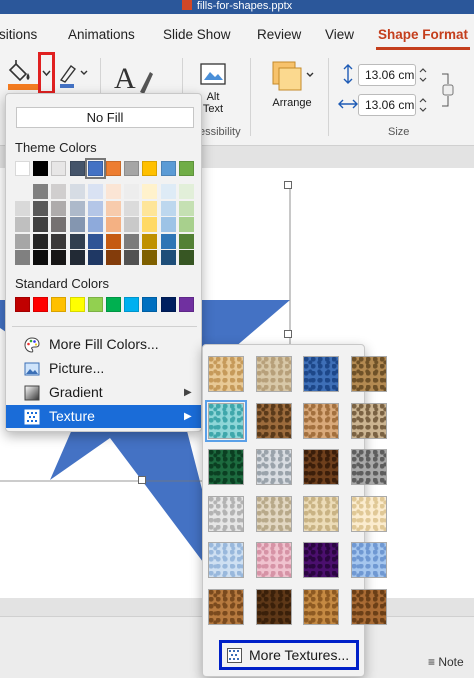 This screenshot has height=678, width=474. Describe the element at coordinates (423, 34) in the screenshot. I see `tab-shape-format: Shape Format` at that location.